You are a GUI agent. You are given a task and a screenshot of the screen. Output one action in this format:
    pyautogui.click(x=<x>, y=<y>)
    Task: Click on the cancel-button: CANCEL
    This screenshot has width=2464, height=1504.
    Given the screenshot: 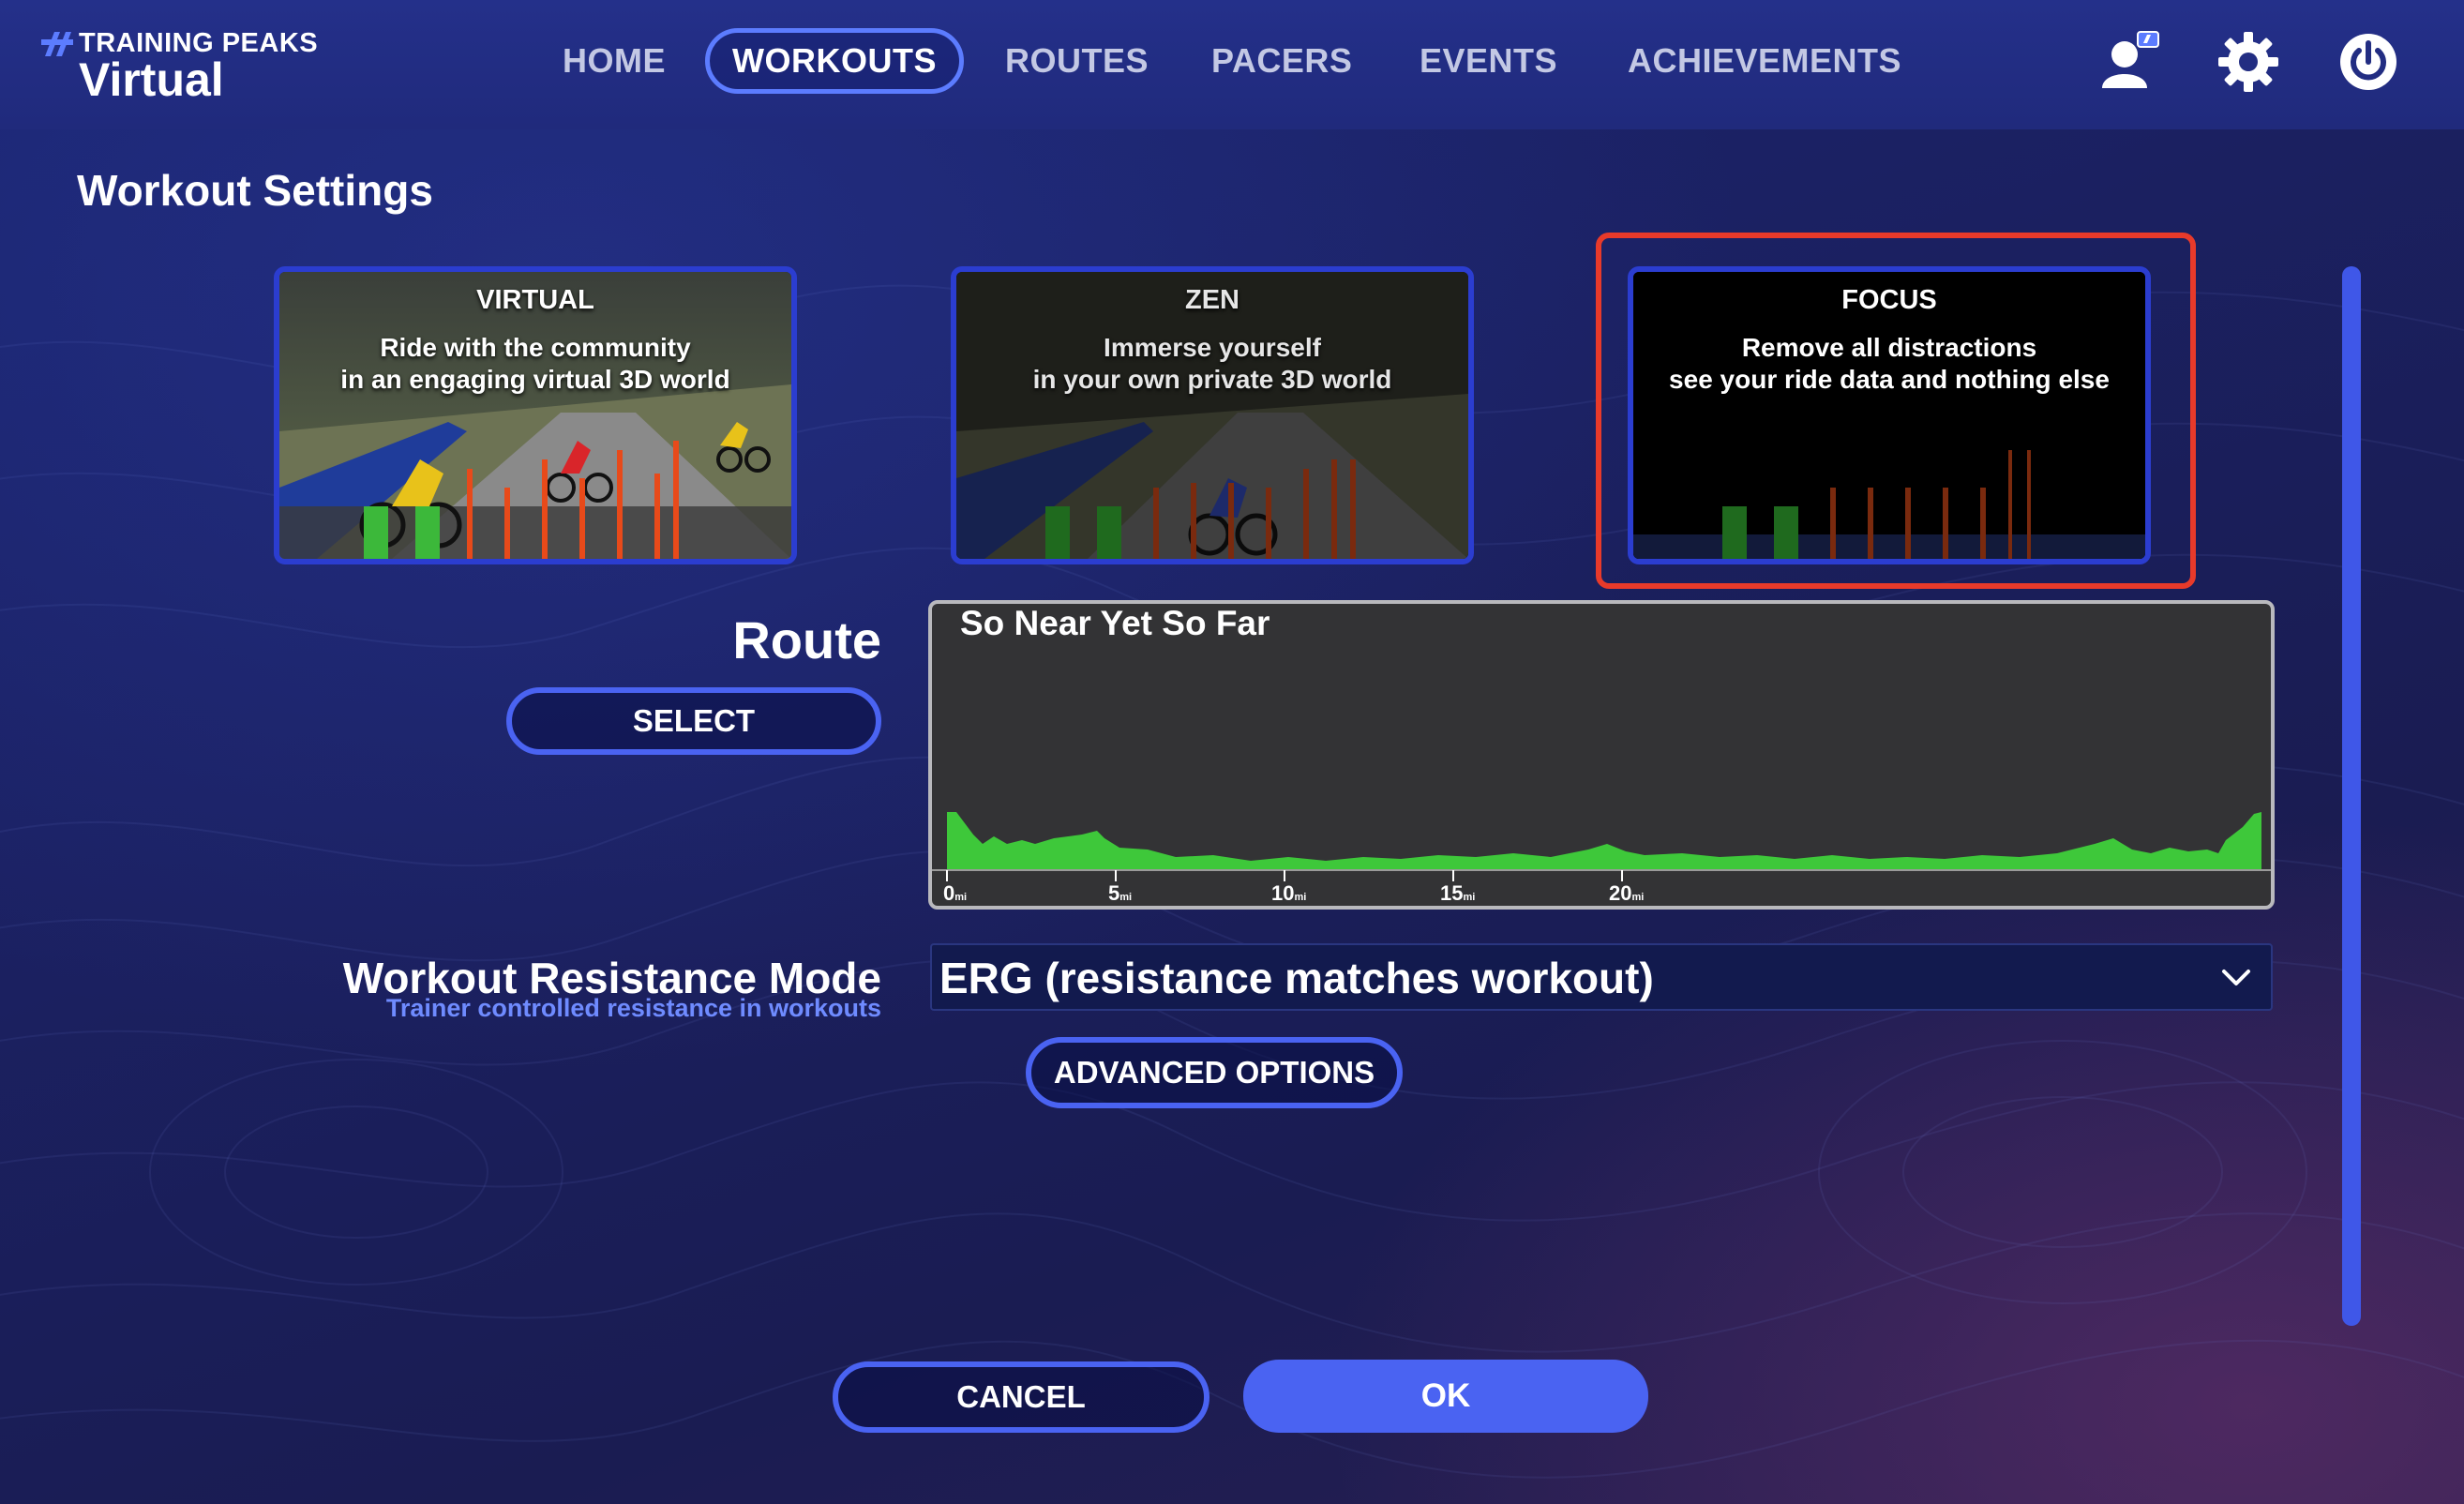 What is the action you would take?
    pyautogui.click(x=1021, y=1397)
    